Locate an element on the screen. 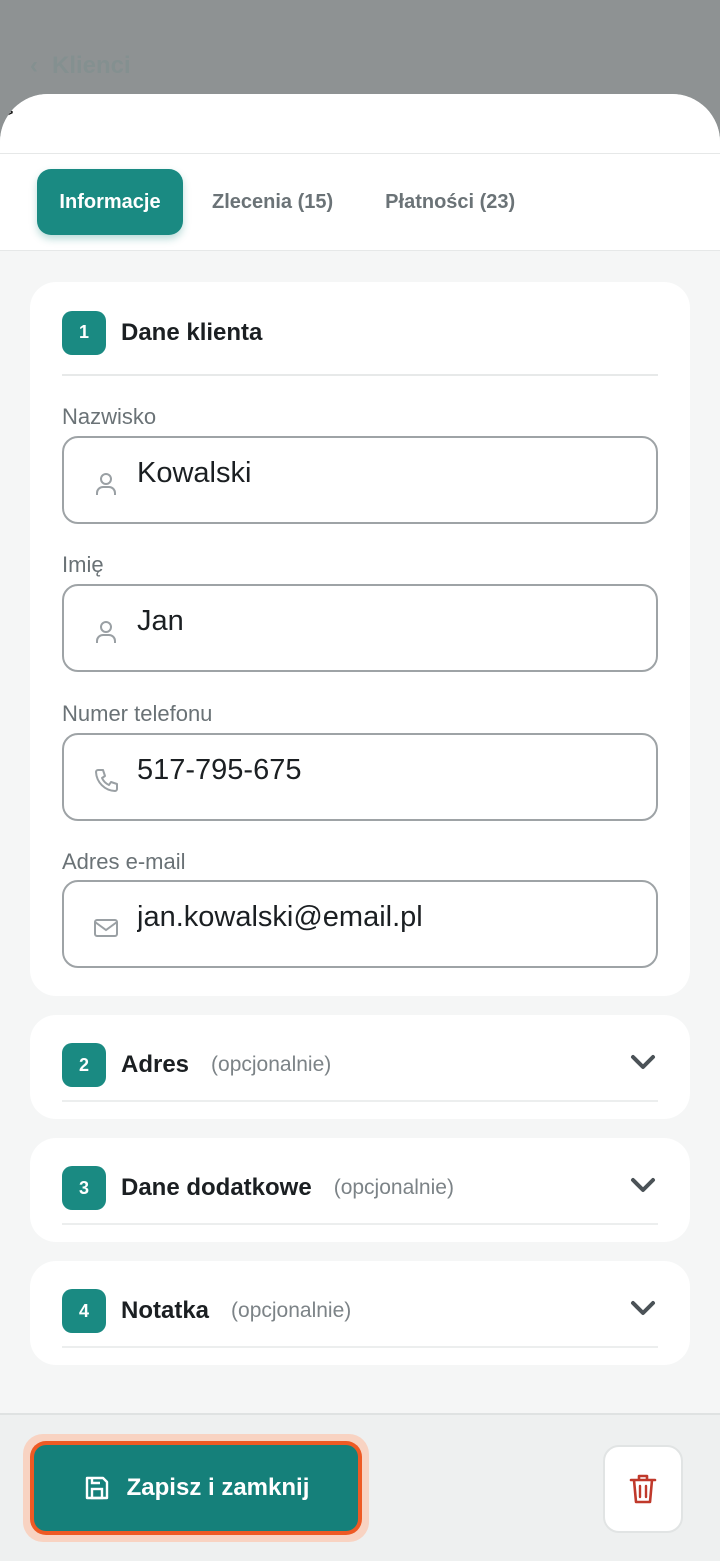 This screenshot has height=1561, width=720. tab-zlecenia: Zlecenia (15) is located at coordinates (272, 202).